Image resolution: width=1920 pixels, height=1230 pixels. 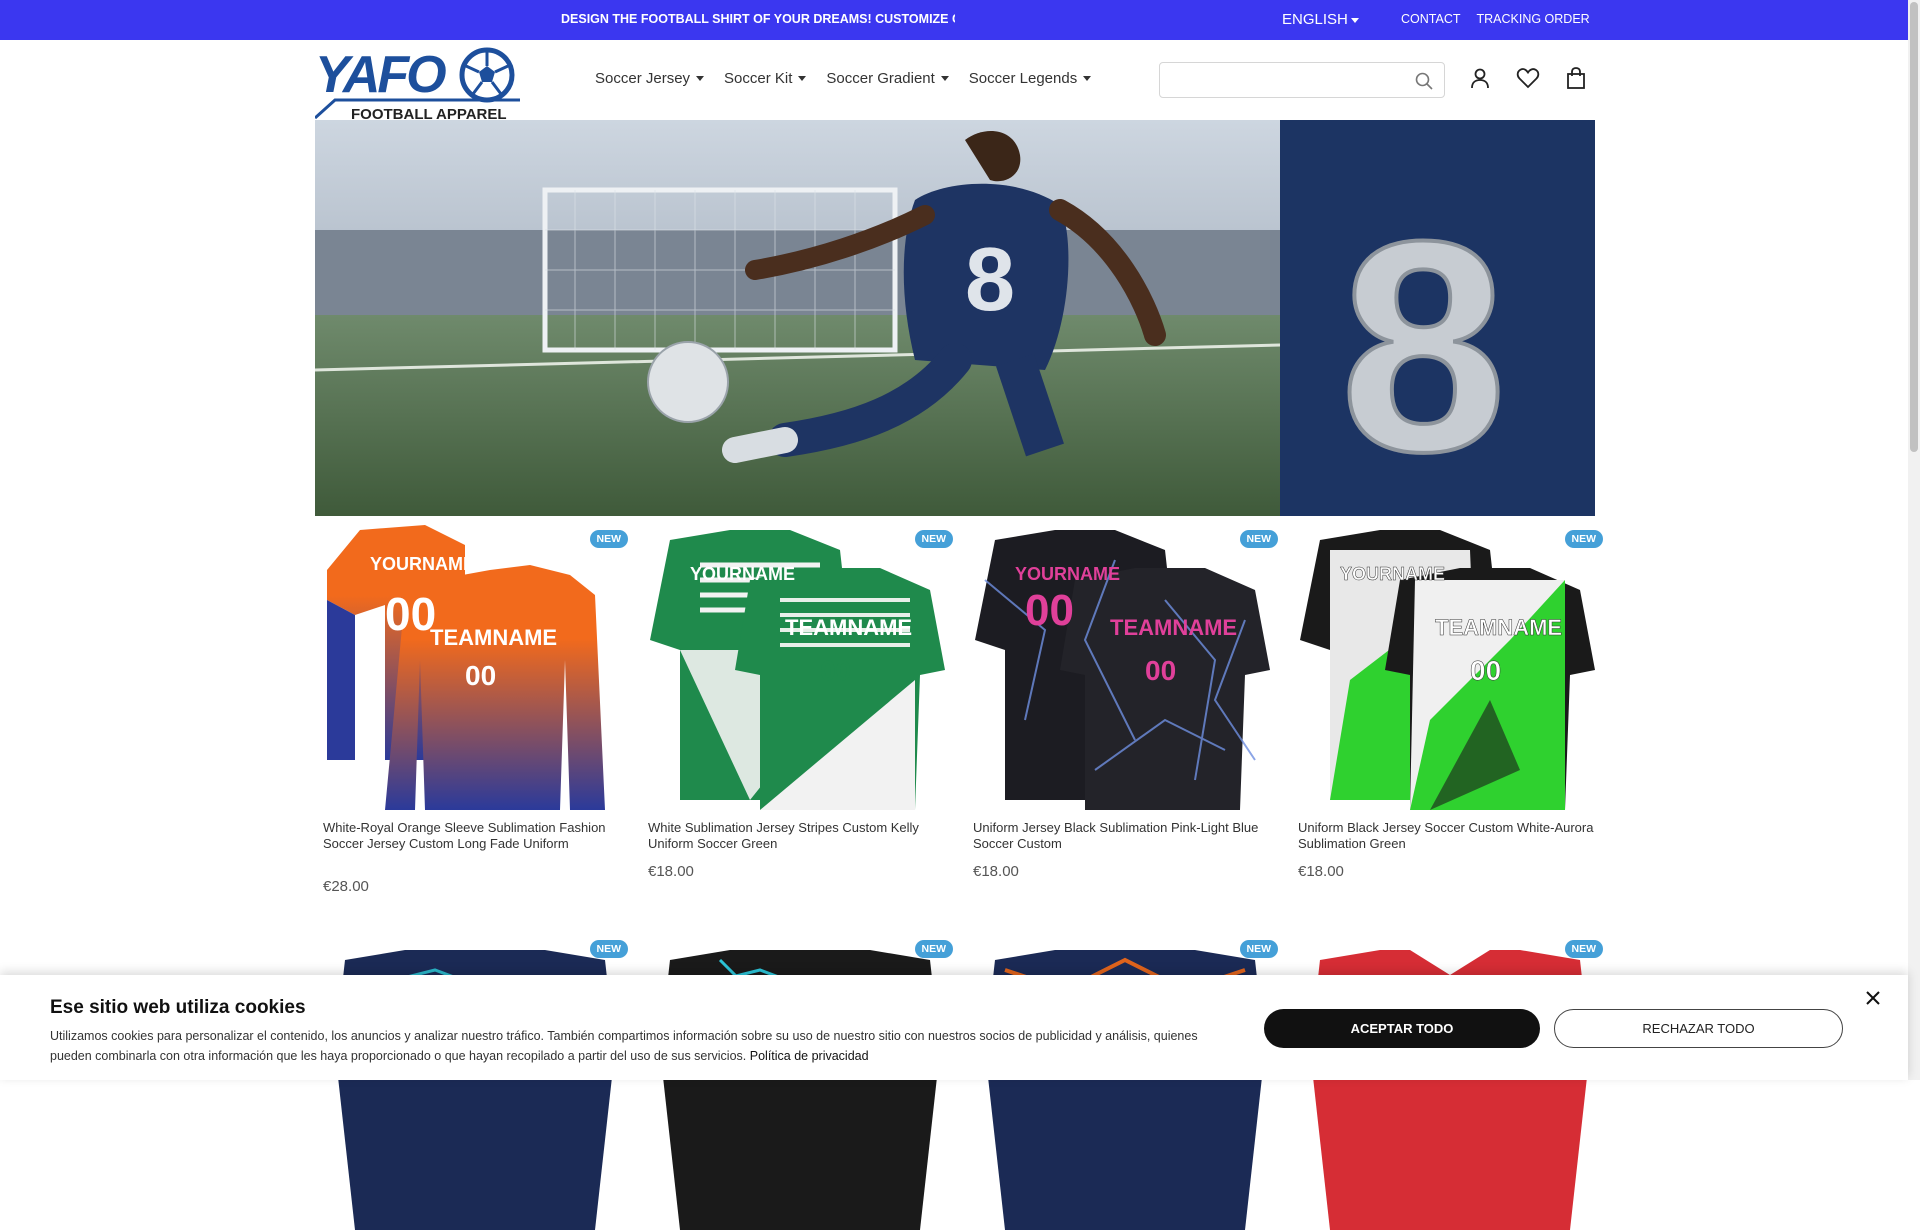 I want to click on nav-label: Soccer Kit, so click(x=758, y=78).